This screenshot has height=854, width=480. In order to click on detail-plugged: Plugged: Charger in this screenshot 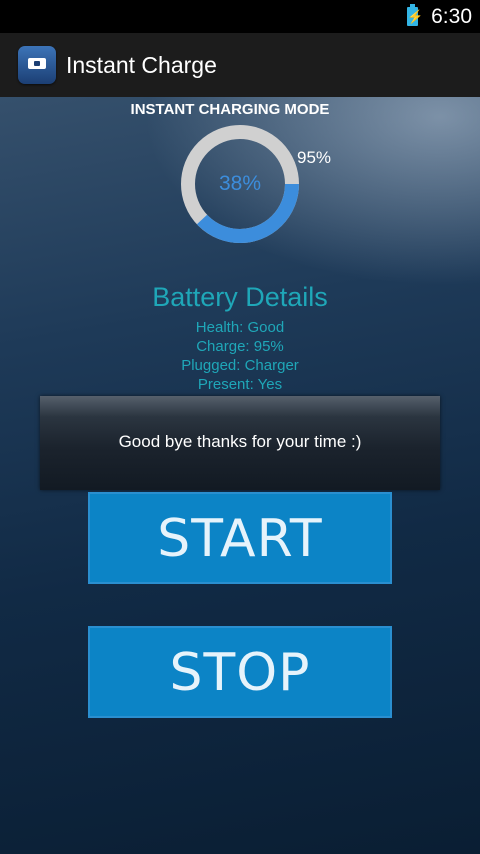, I will do `click(240, 365)`.